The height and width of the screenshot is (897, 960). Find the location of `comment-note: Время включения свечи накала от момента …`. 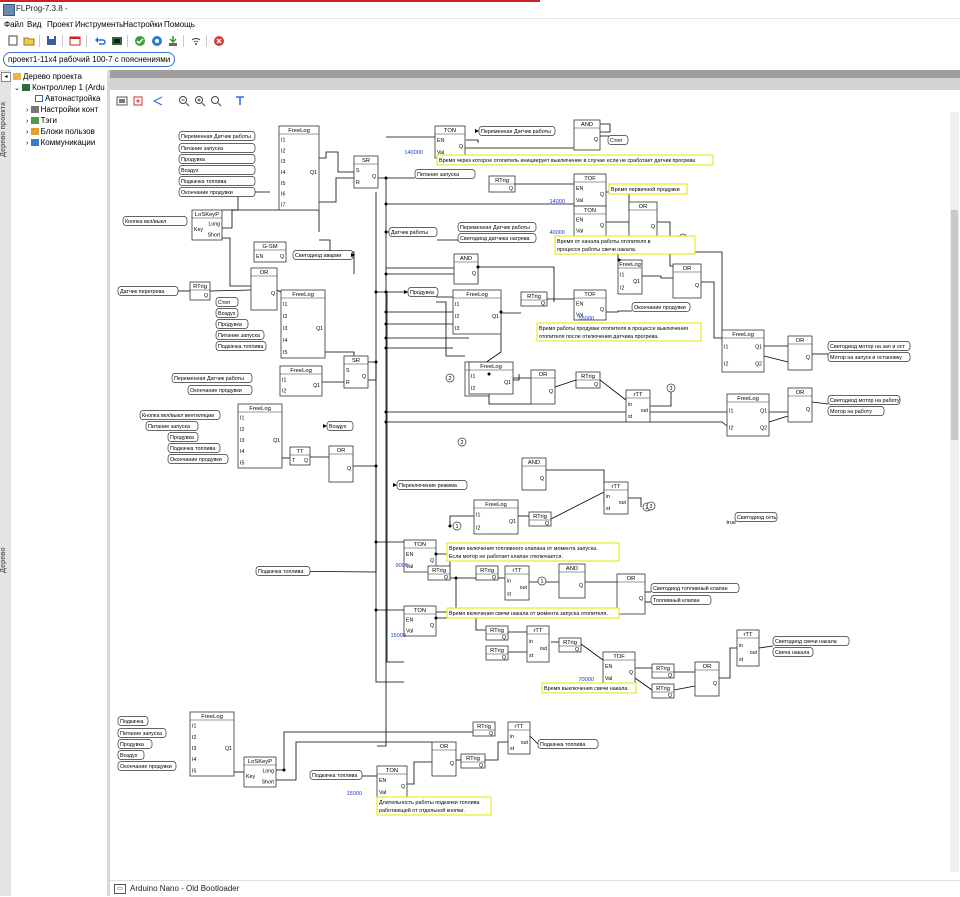

comment-note: Время включения свечи накала от момента … is located at coordinates (533, 613).